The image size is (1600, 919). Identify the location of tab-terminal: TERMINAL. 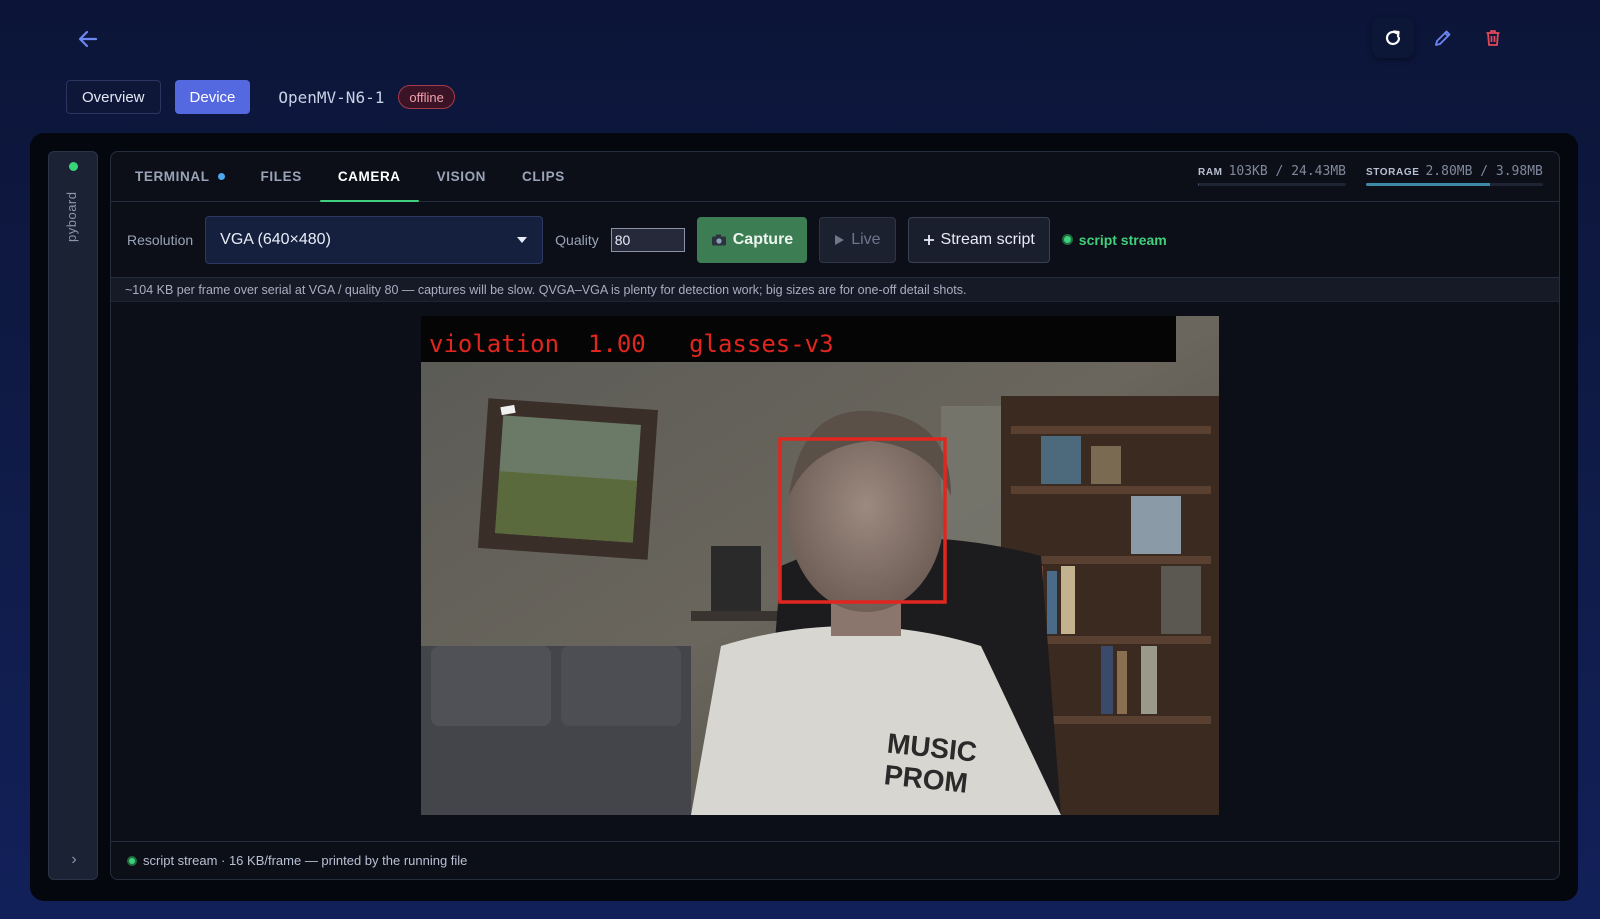
(180, 176).